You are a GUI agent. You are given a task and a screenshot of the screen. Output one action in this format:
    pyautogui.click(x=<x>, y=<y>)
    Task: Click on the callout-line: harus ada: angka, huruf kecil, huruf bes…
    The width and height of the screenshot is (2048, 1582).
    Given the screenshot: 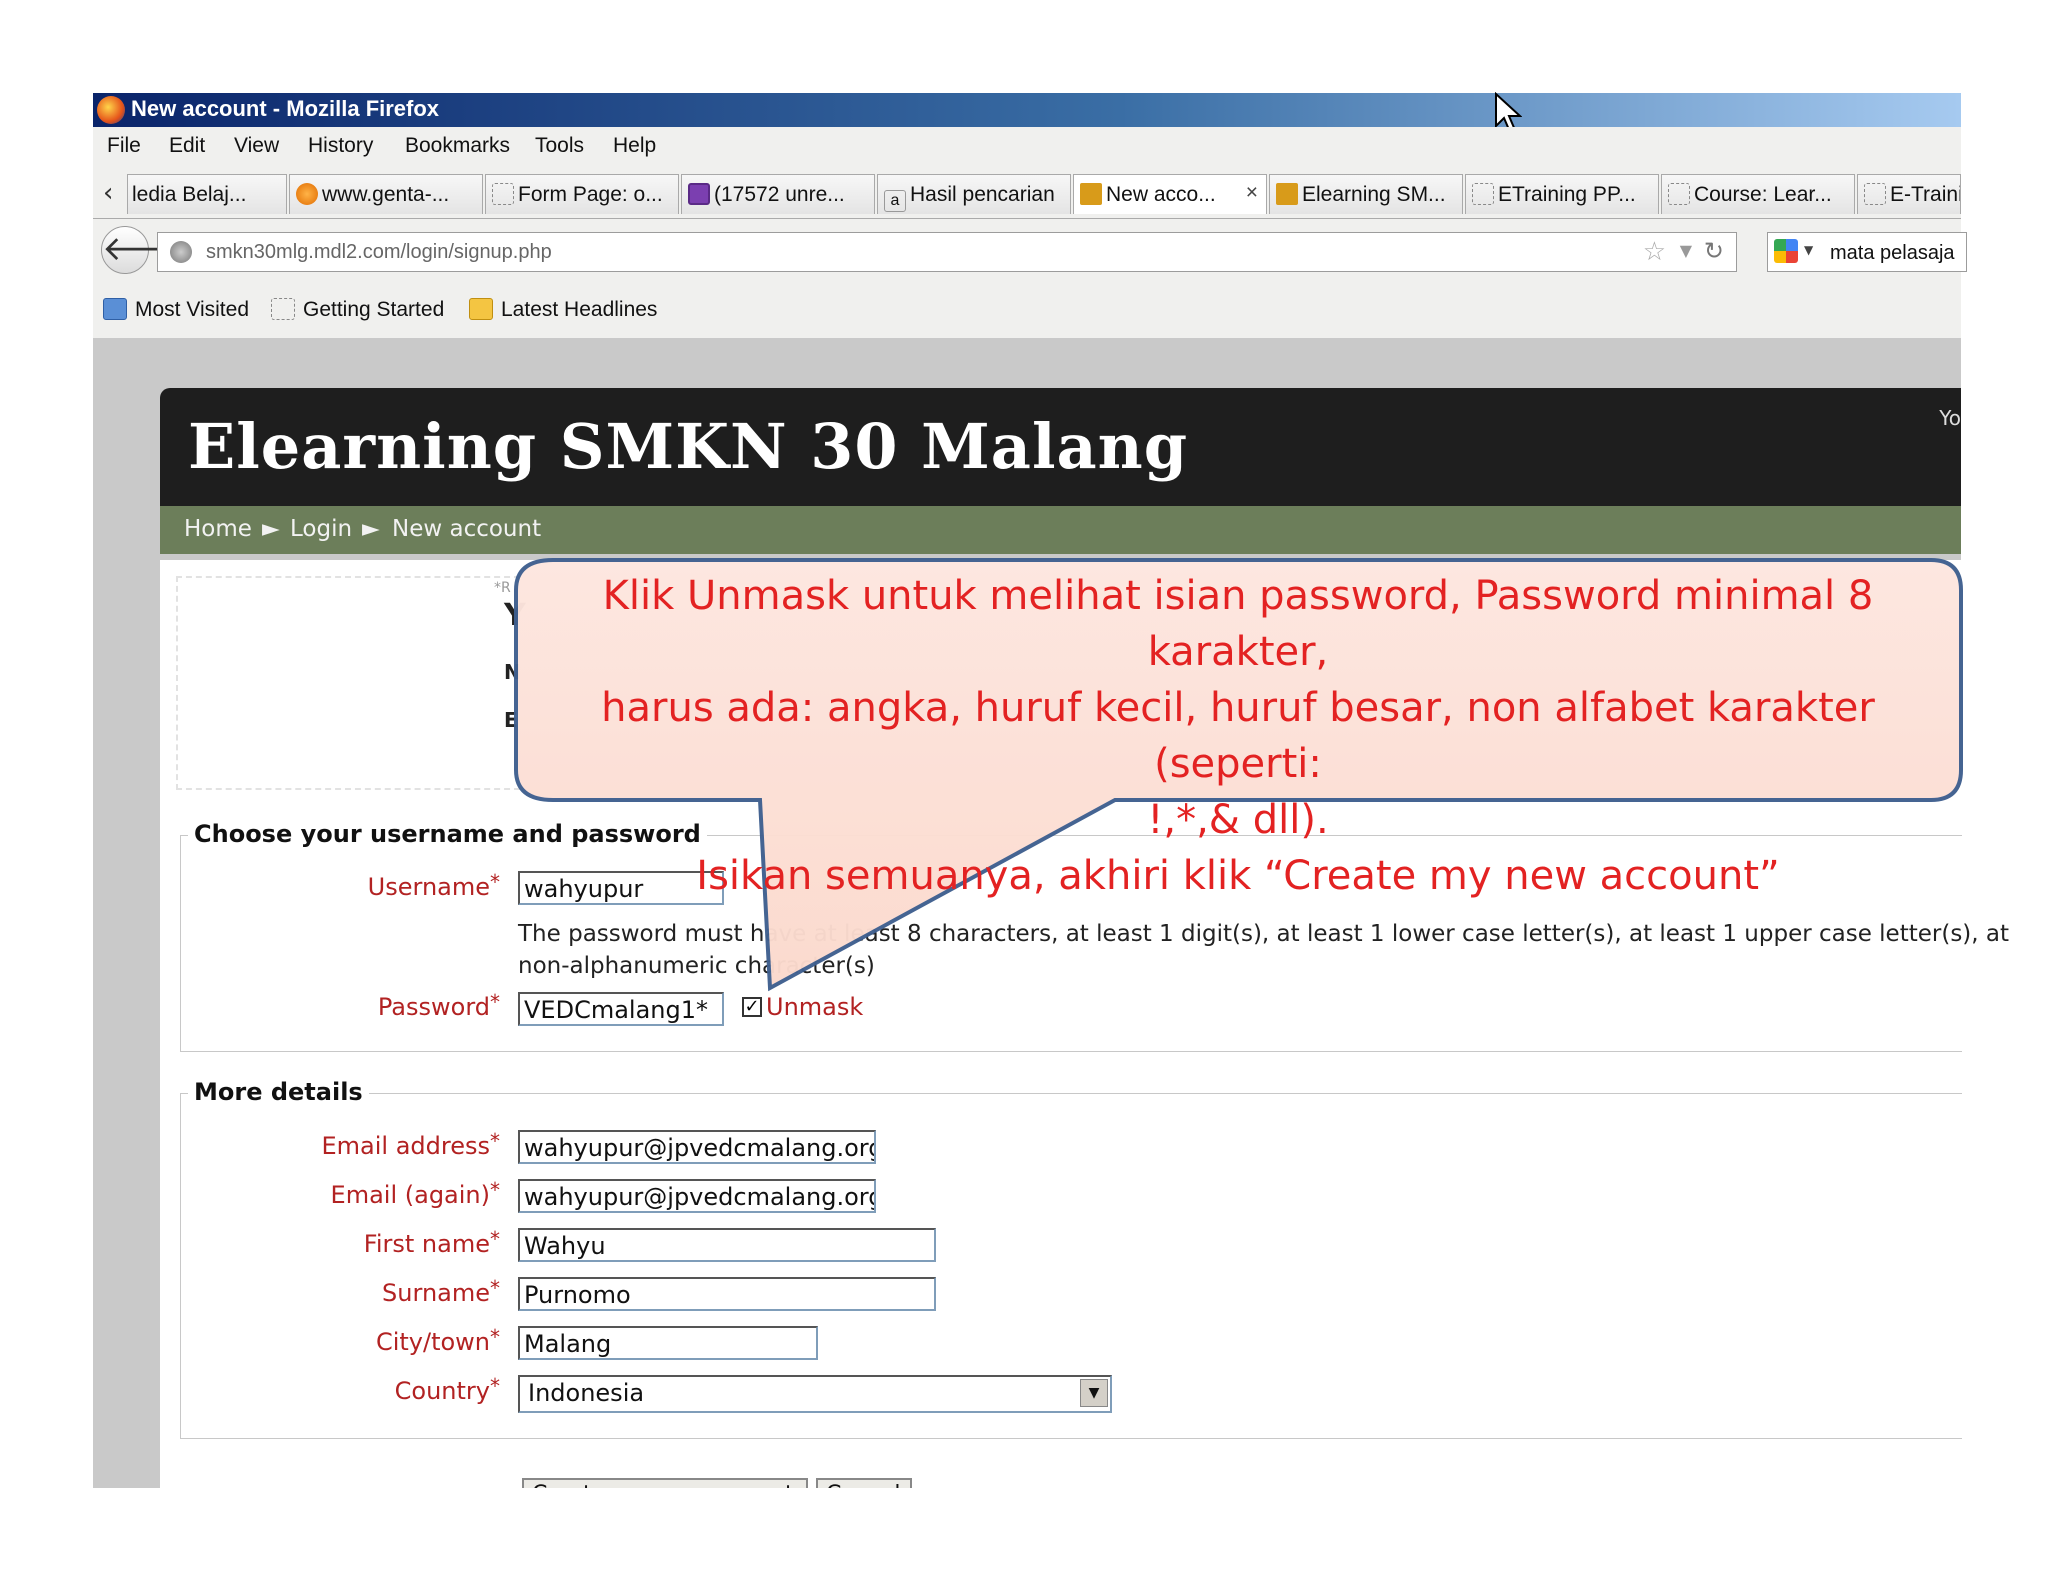 What is the action you would take?
    pyautogui.click(x=1238, y=736)
    